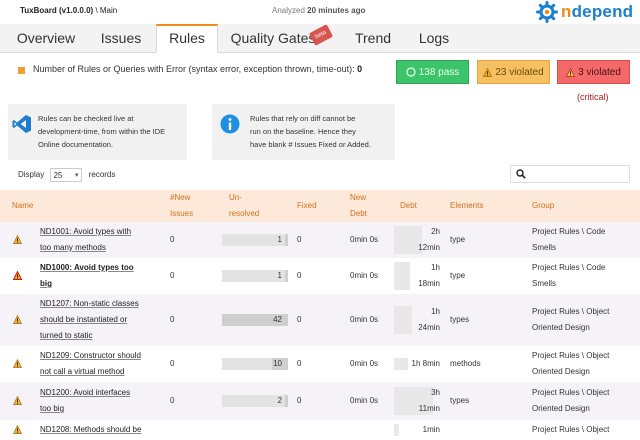 This screenshot has width=640, height=440. Describe the element at coordinates (66, 175) in the screenshot. I see `records-select: 25 ▾` at that location.